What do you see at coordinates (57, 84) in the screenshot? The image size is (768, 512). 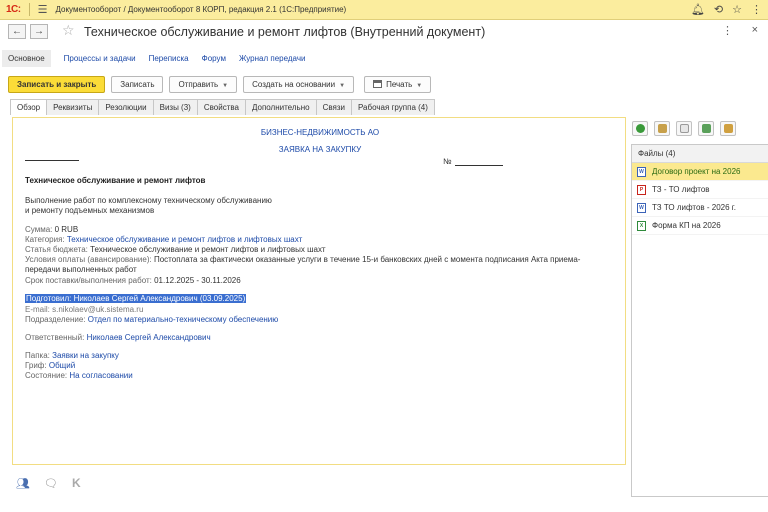 I see `save-and-close-button: Записать и закрыть` at bounding box center [57, 84].